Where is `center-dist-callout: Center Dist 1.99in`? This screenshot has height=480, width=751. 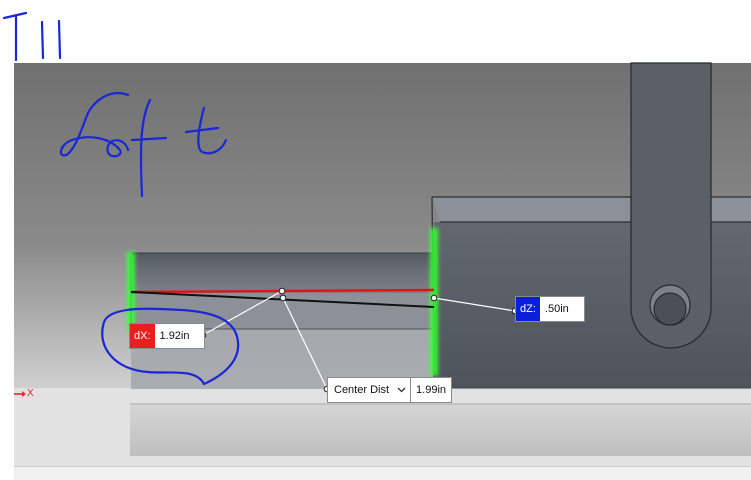 center-dist-callout: Center Dist 1.99in is located at coordinates (390, 390).